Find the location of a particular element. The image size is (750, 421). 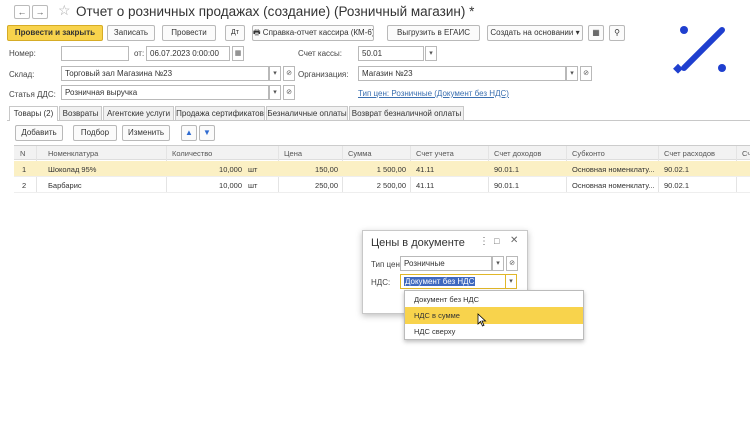

dialog-title: Цены в документе is located at coordinates (418, 243).